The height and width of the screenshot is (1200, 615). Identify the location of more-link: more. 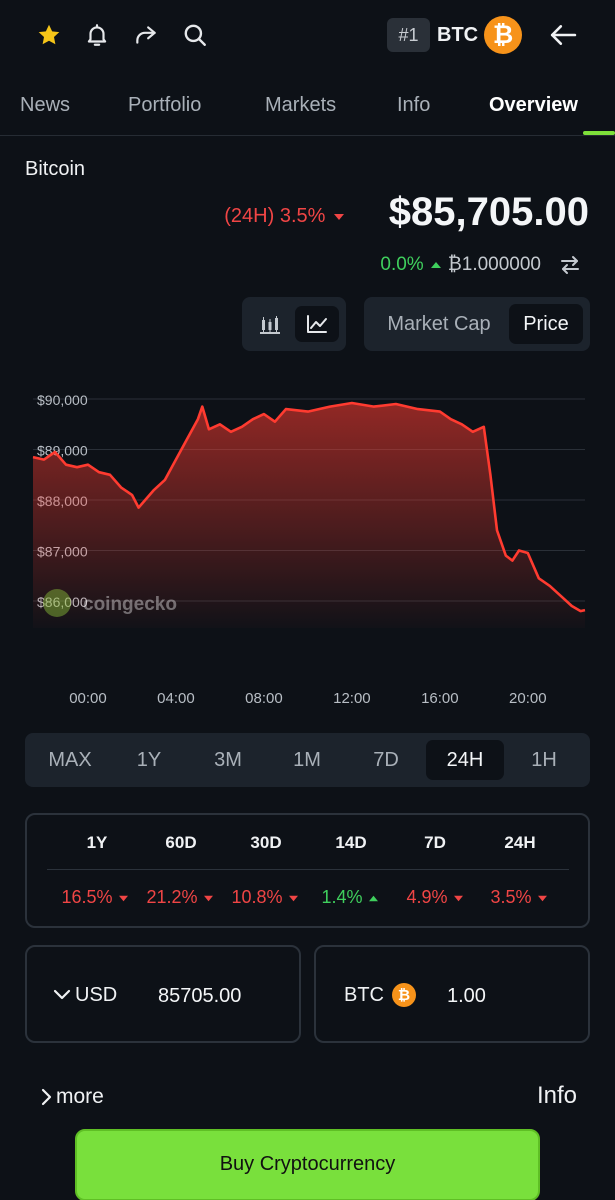
(72, 1097).